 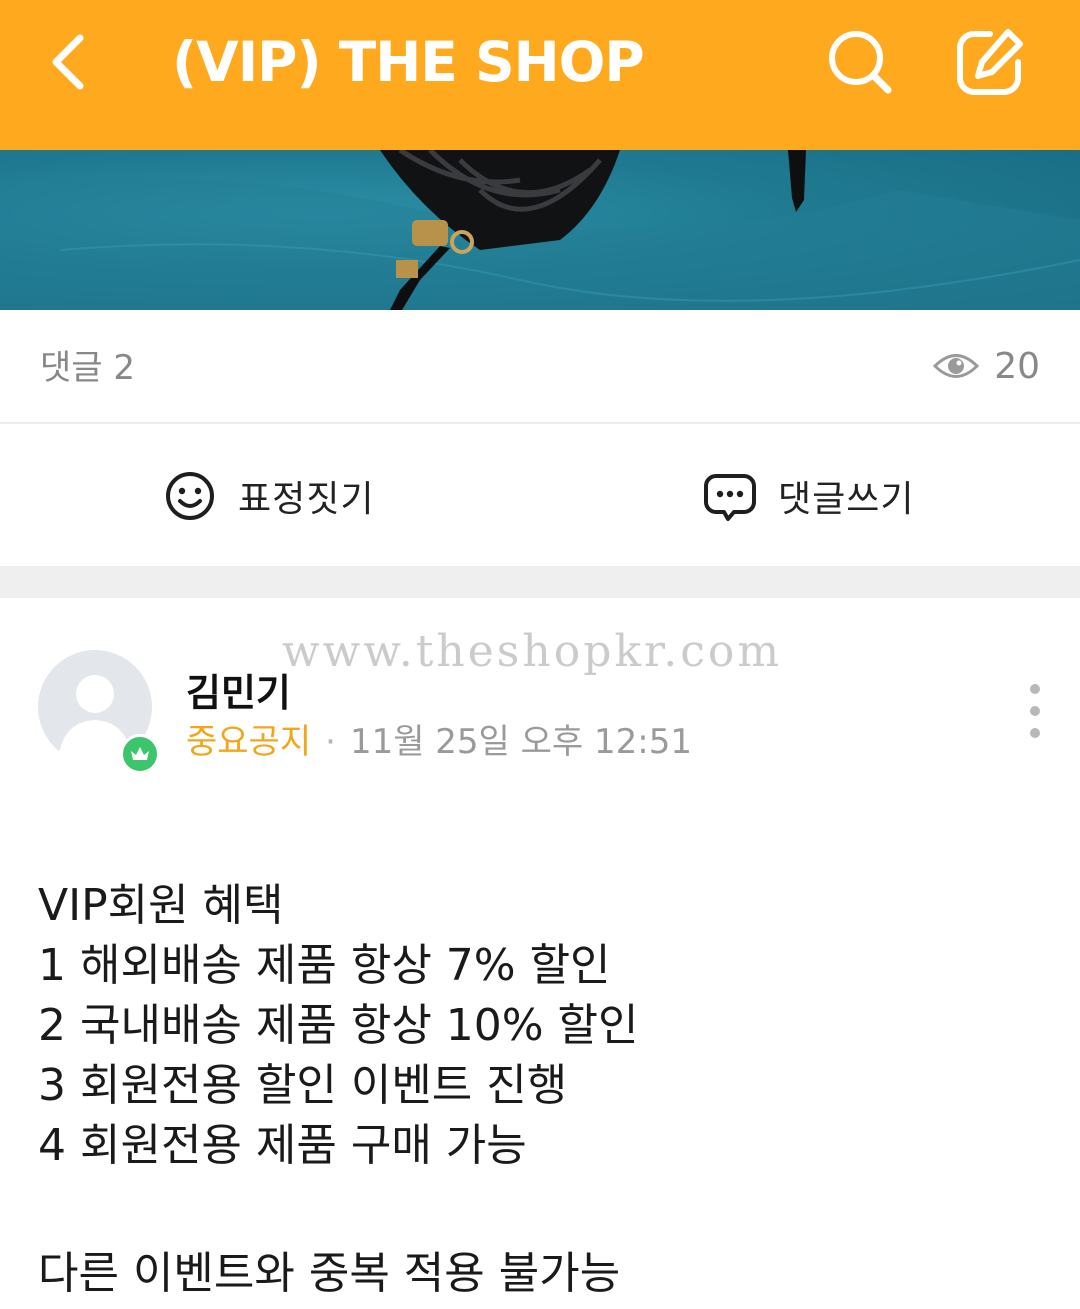 I want to click on back-button, so click(x=69, y=62).